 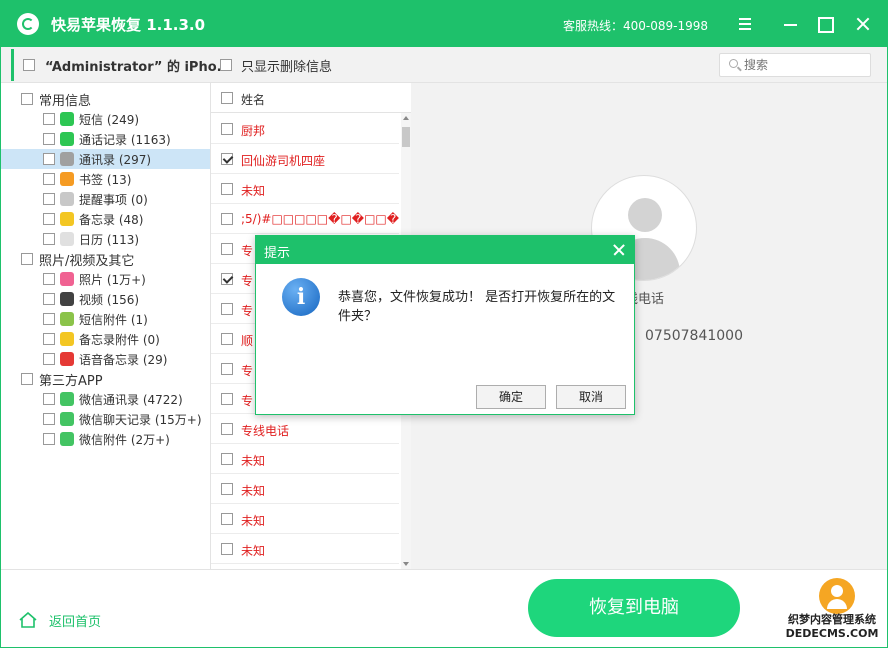 I want to click on home-link: 返回首页, so click(x=69, y=620).